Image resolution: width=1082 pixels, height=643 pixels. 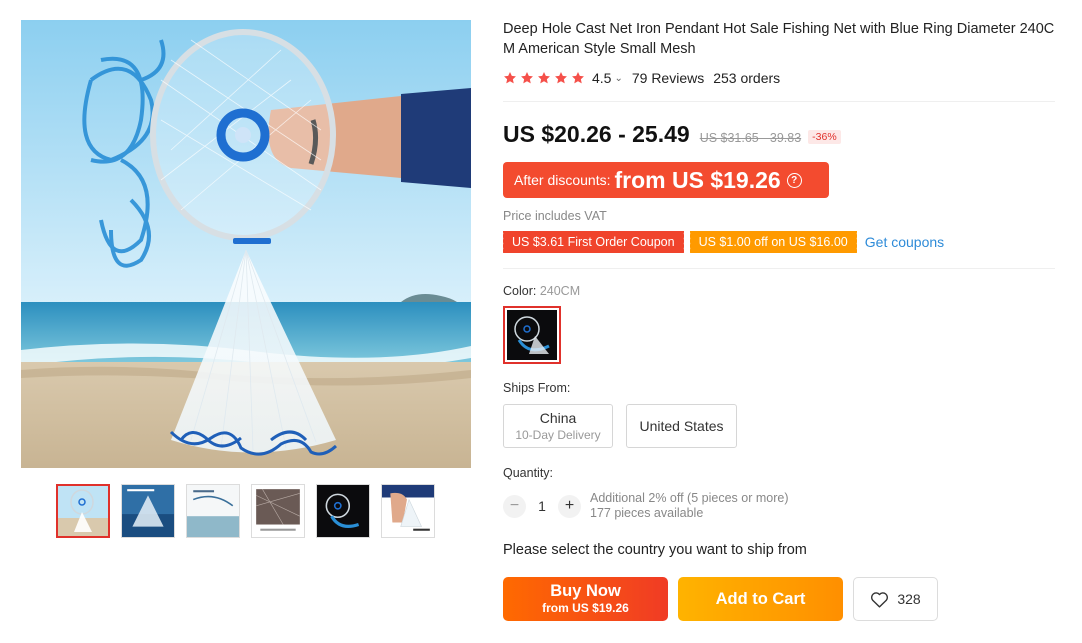 I want to click on color-swatch-240cm, so click(x=532, y=335).